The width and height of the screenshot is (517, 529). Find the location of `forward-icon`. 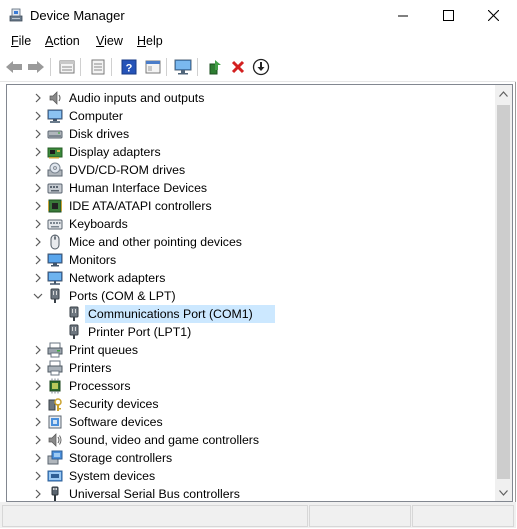

forward-icon is located at coordinates (36, 67).